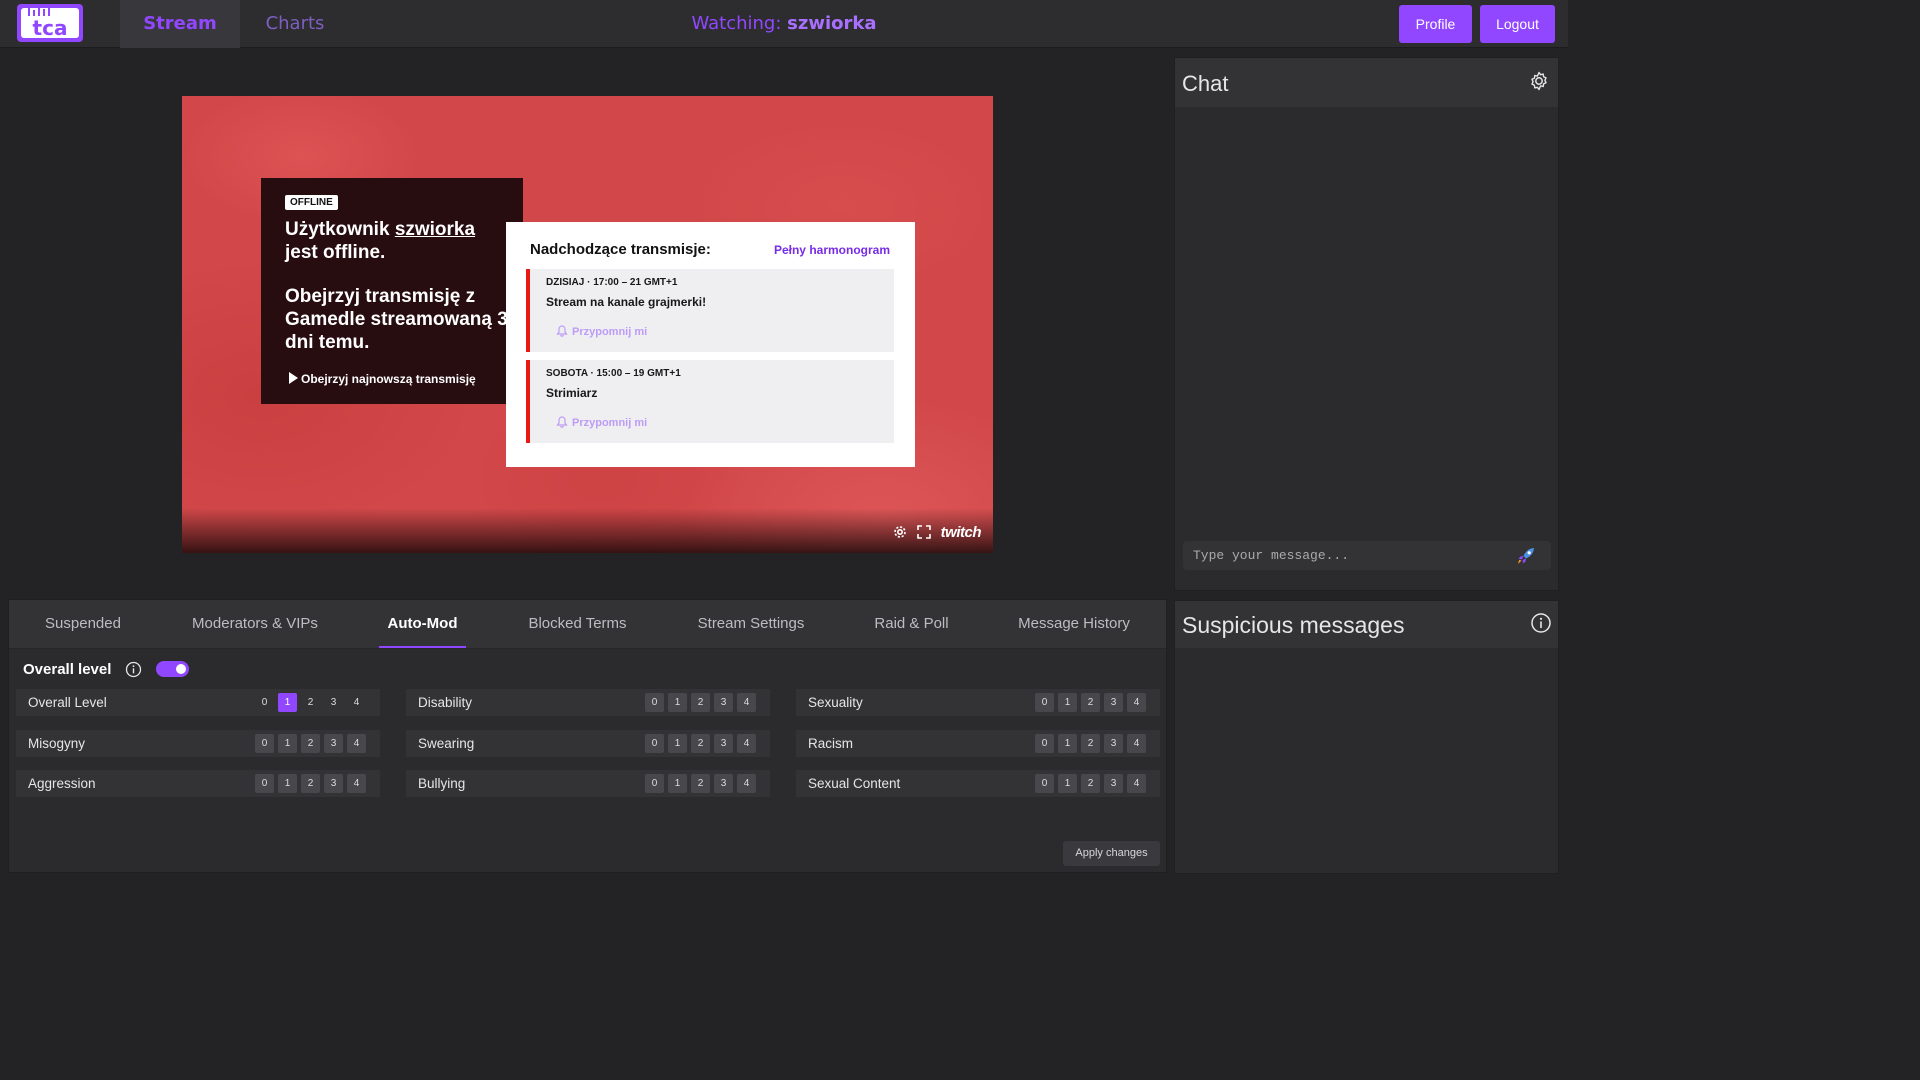  I want to click on automod-category-row: Sexuality 0 1 2 3 4, so click(978, 702).